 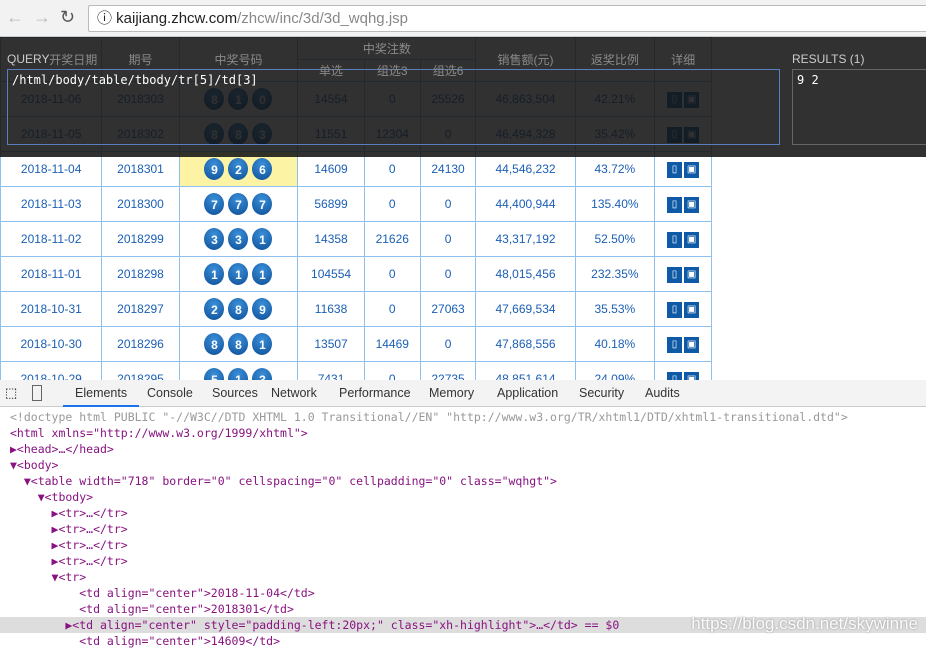 I want to click on dom-node-line: ▼<body>, so click(x=463, y=465).